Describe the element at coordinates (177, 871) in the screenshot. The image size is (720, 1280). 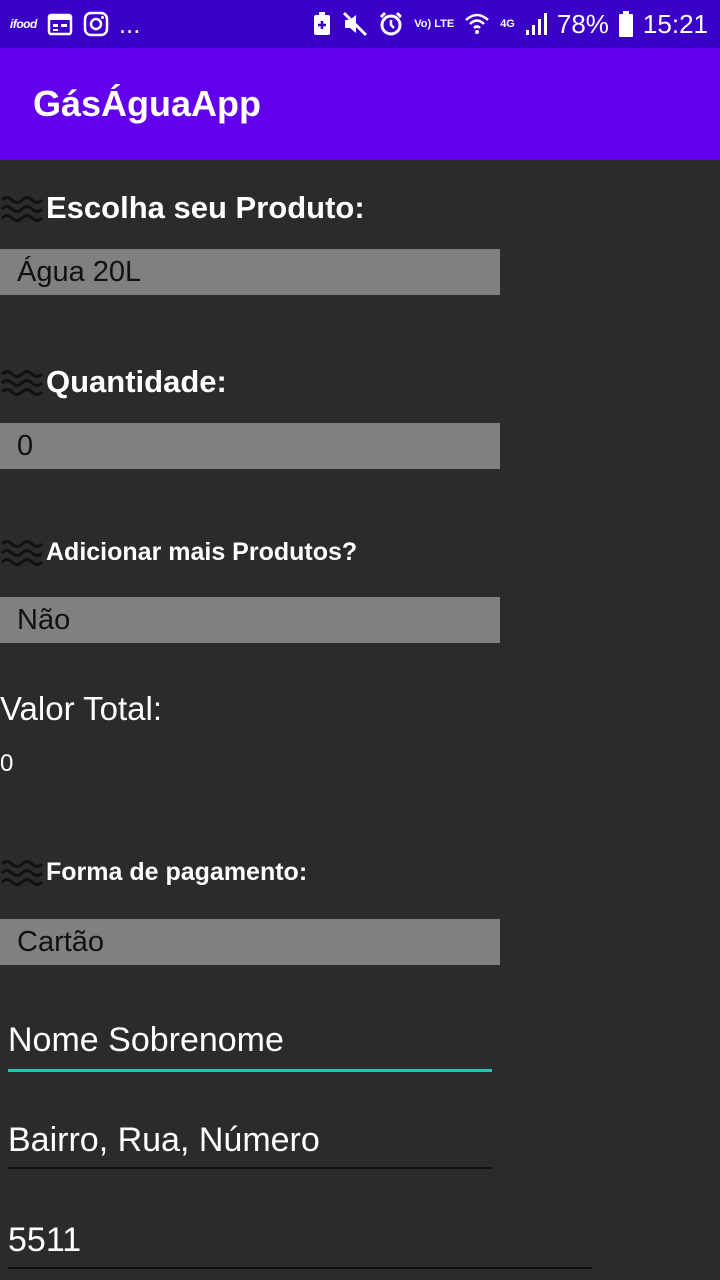
I see `payment-label: Forma de pagamento:` at that location.